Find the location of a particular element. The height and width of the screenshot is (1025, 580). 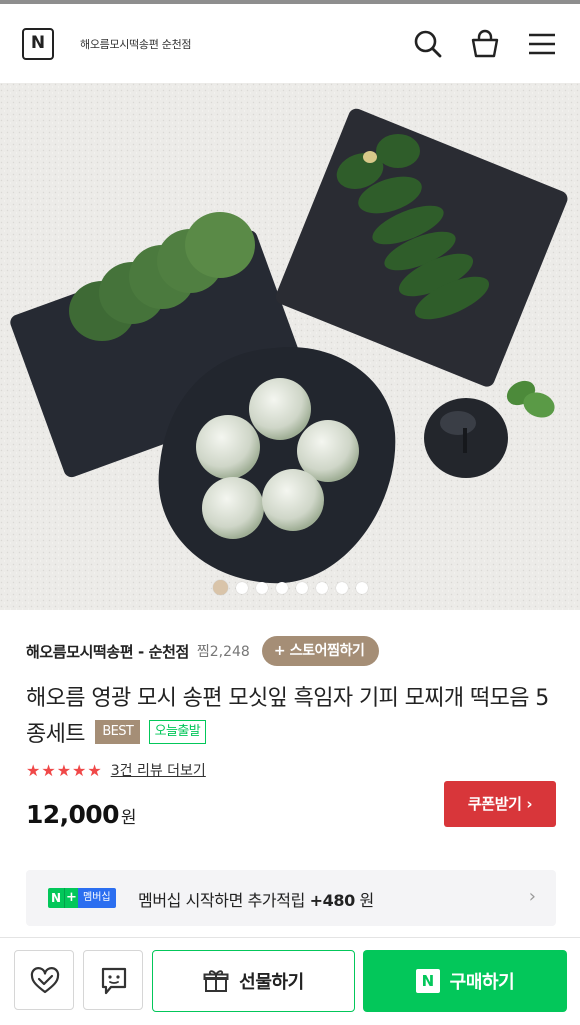

store-row: 해오름모시떡송편 - 순천점 찜2,248 + 스토어찜하기 is located at coordinates (202, 651).